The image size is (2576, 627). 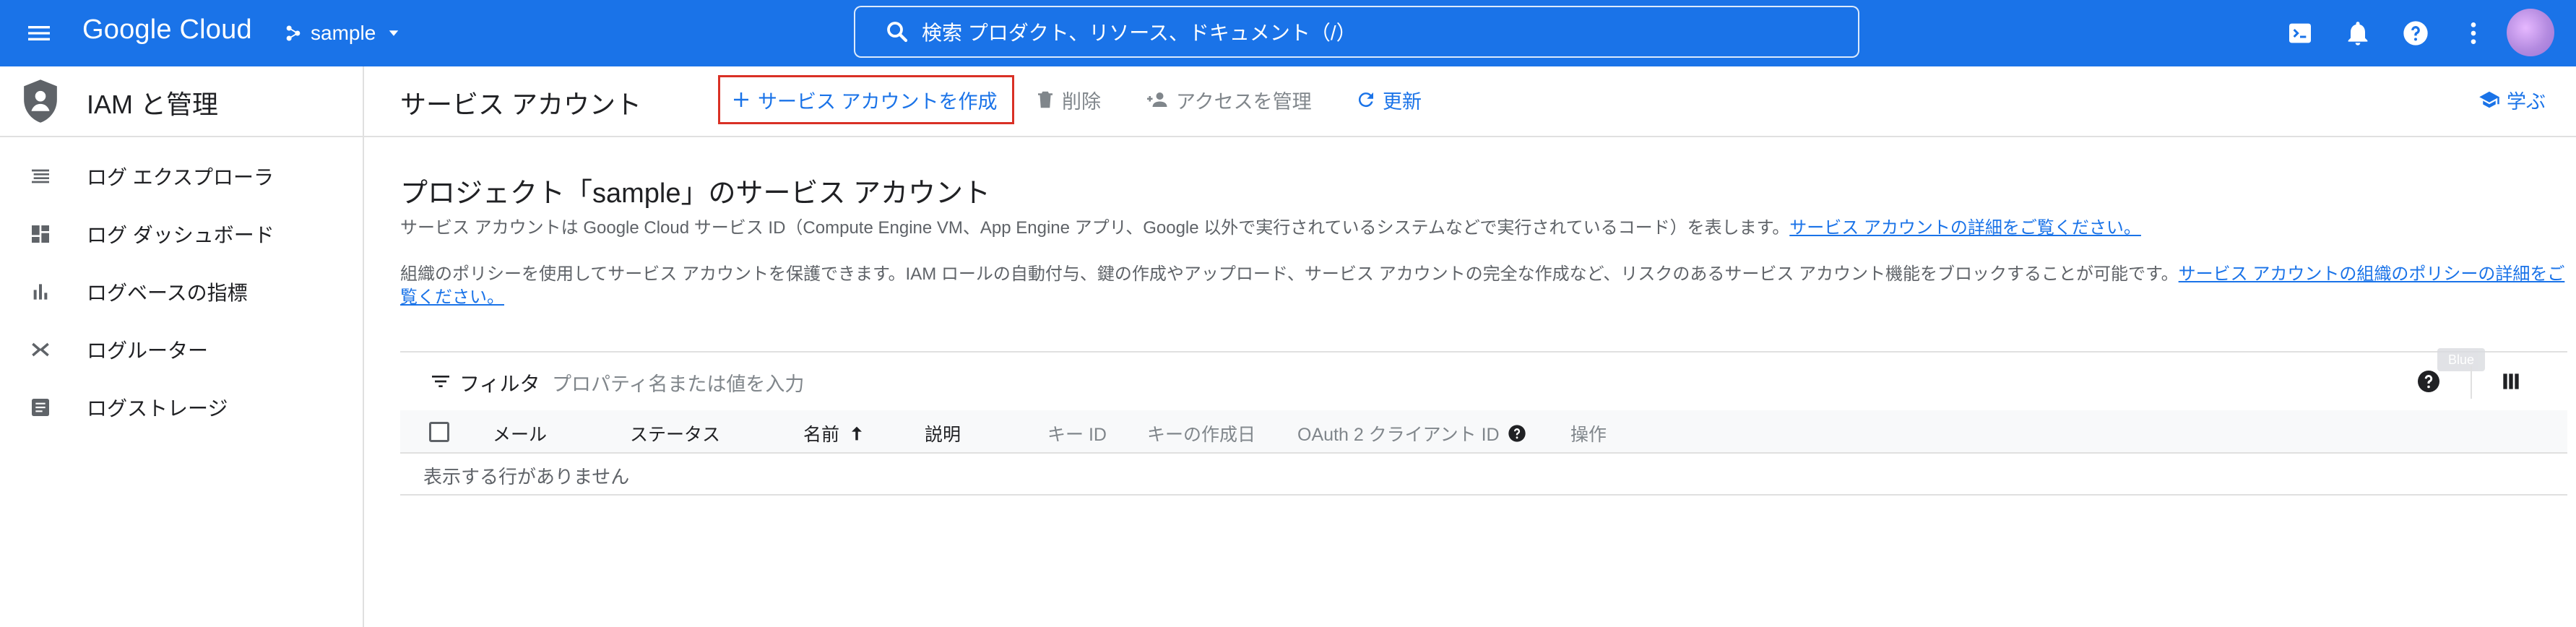 I want to click on column-name-label: 名前, so click(x=821, y=435).